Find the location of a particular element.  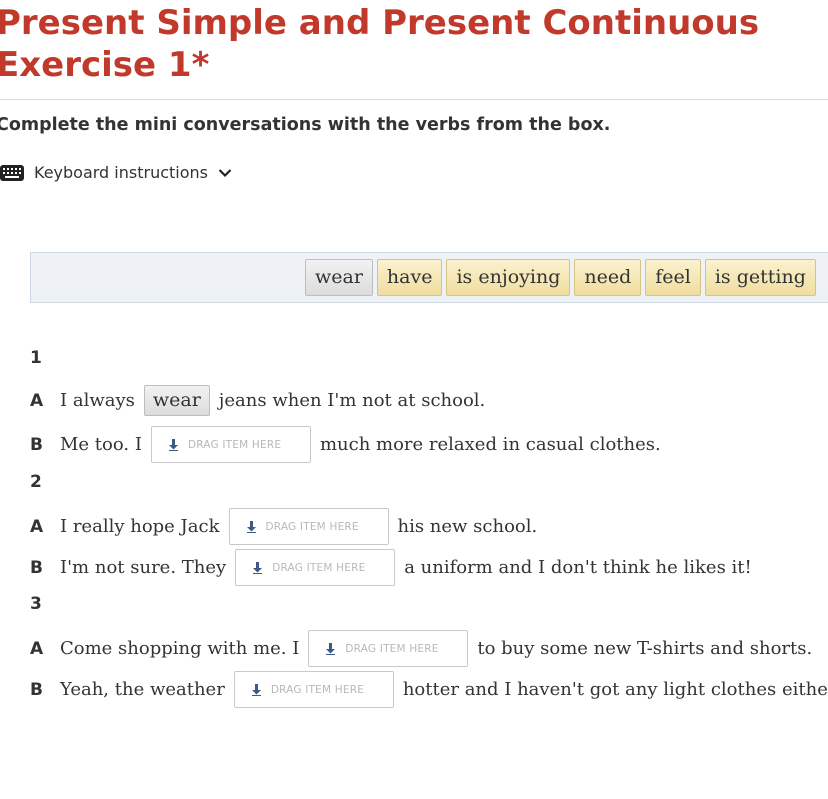

line-text-before: I'm not sure. They is located at coordinates (143, 567).